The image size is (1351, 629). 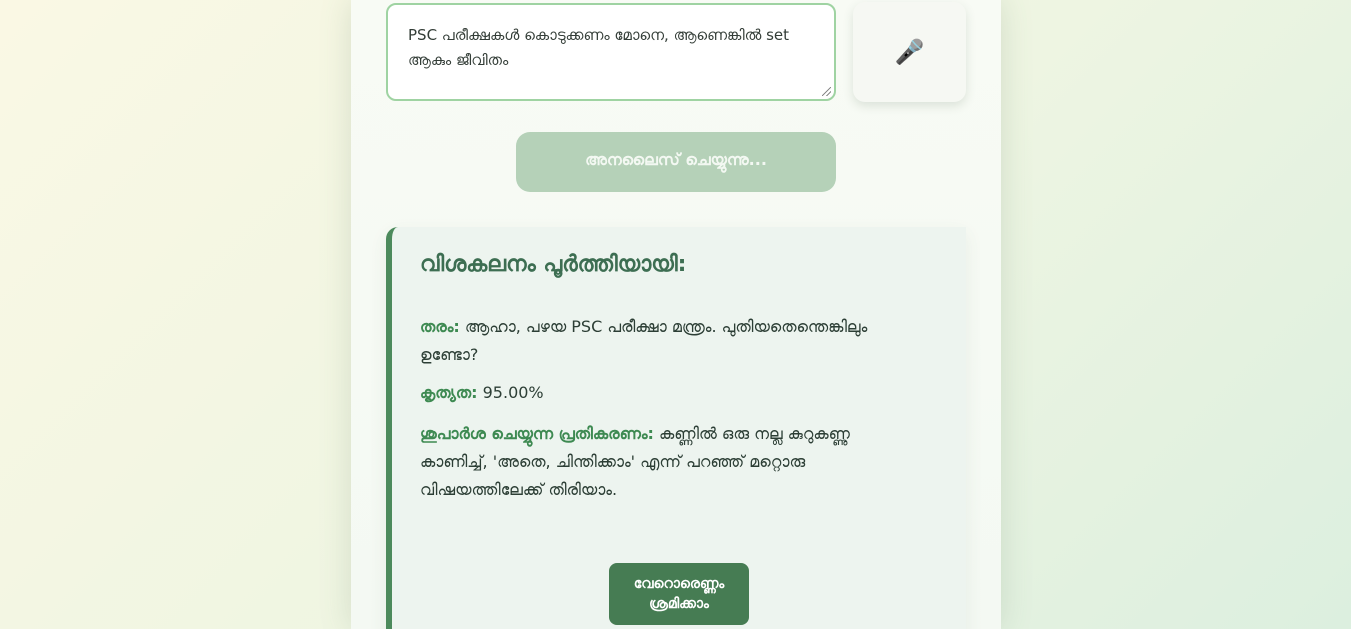 What do you see at coordinates (449, 392) in the screenshot?
I see `result-accuracy-label: കൃത്യത:` at bounding box center [449, 392].